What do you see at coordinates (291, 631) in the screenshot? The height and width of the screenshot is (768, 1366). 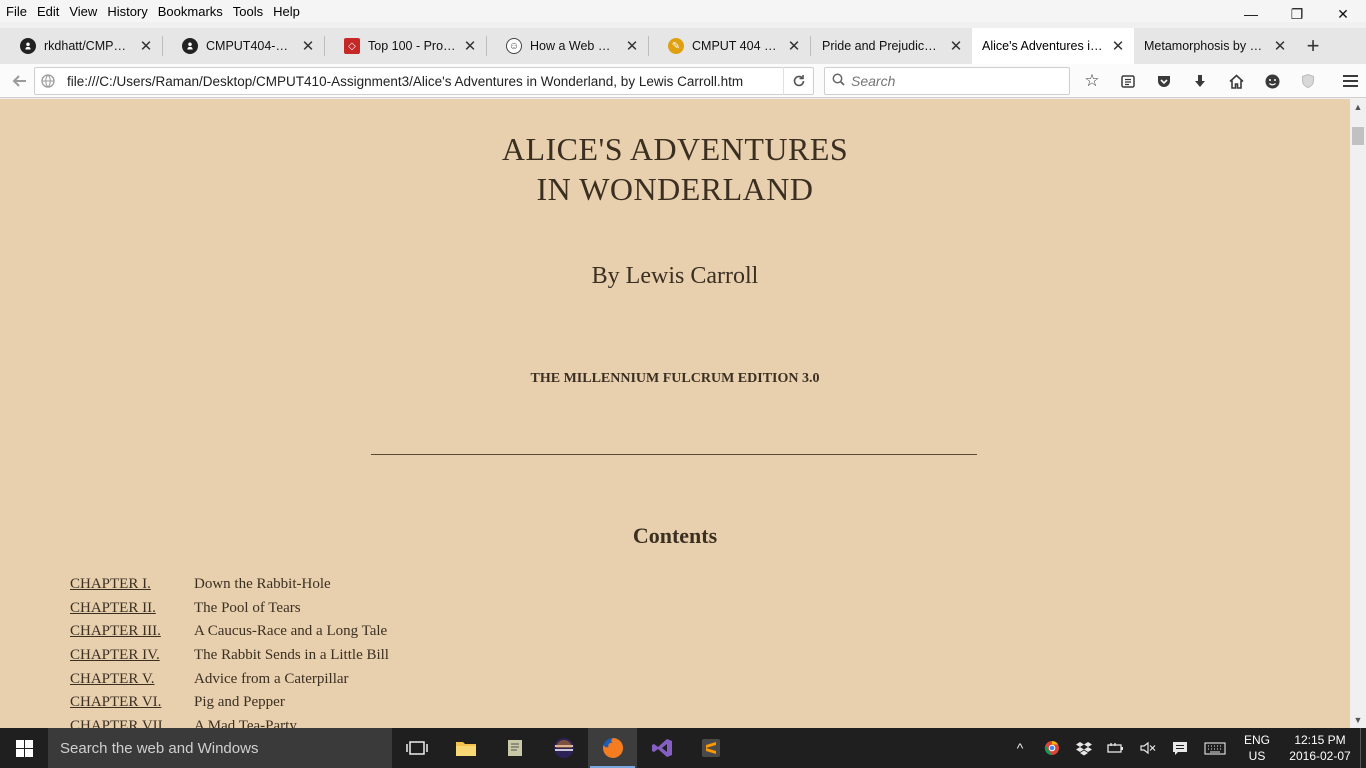 I see `chapter-title: A Caucus-Race and a Long Tale` at bounding box center [291, 631].